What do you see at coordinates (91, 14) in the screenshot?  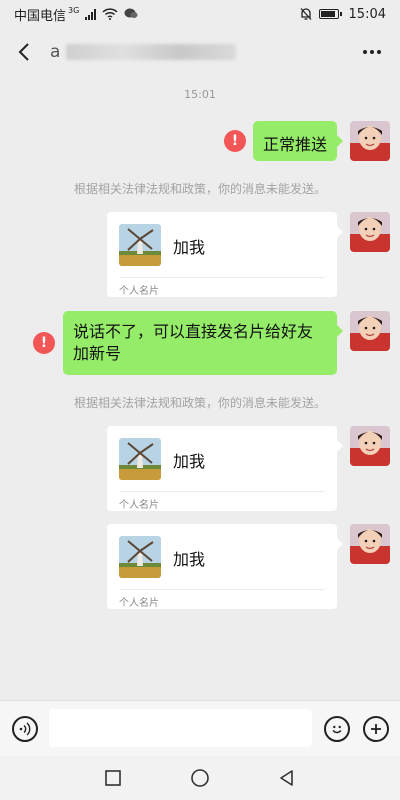 I see `signal-icon` at bounding box center [91, 14].